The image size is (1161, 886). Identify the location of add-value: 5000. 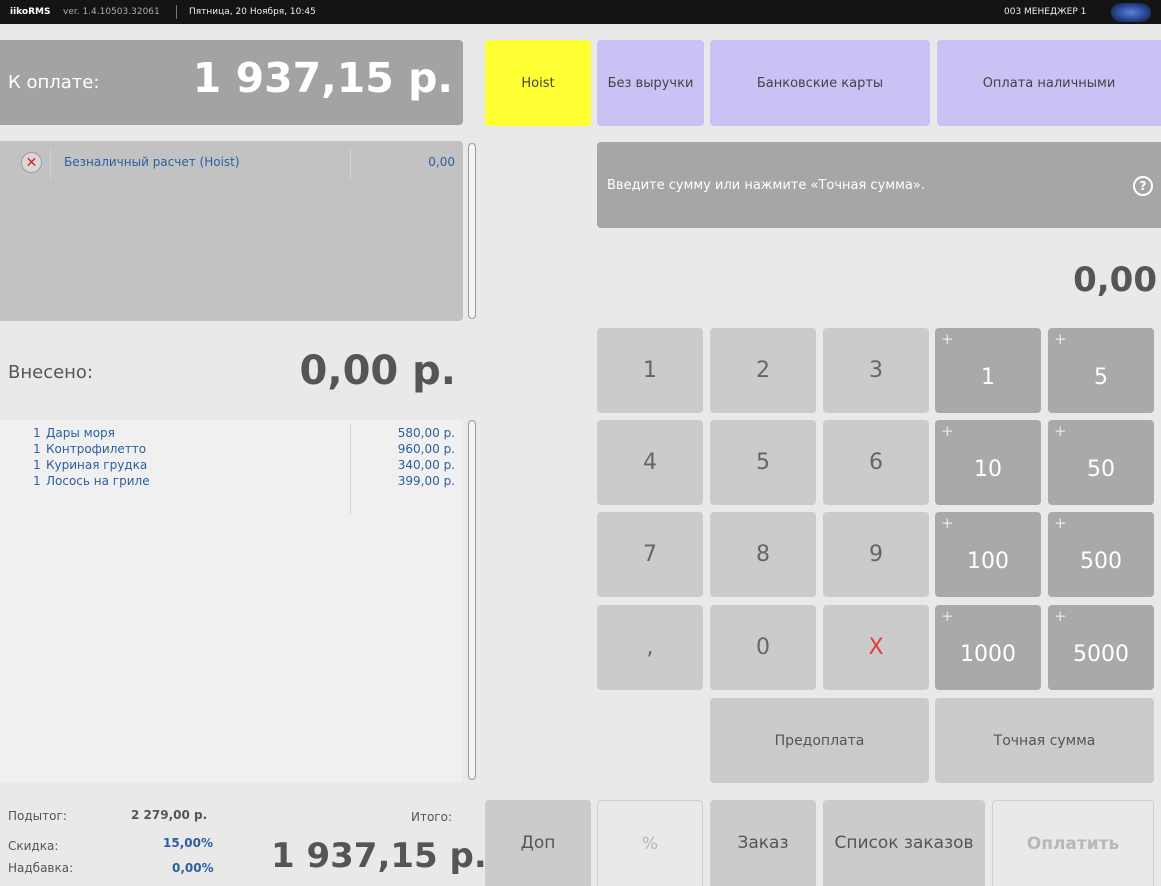
(1101, 654).